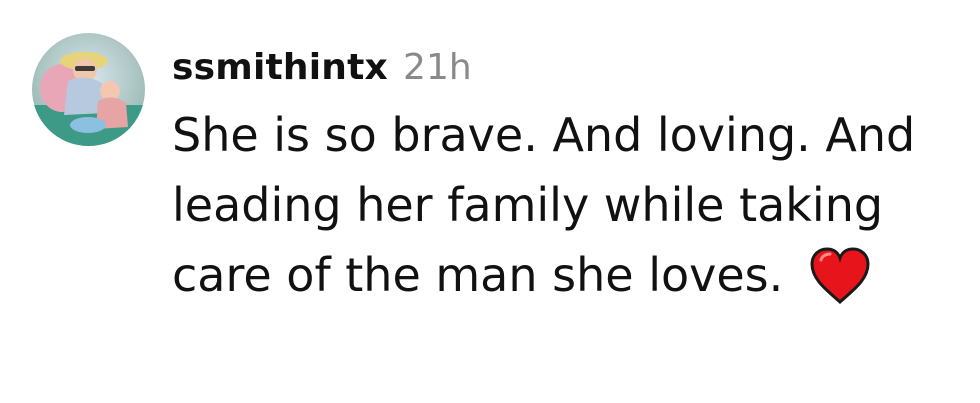 The width and height of the screenshot is (980, 403). Describe the element at coordinates (280, 67) in the screenshot. I see `username-link: ssmithintx` at that location.